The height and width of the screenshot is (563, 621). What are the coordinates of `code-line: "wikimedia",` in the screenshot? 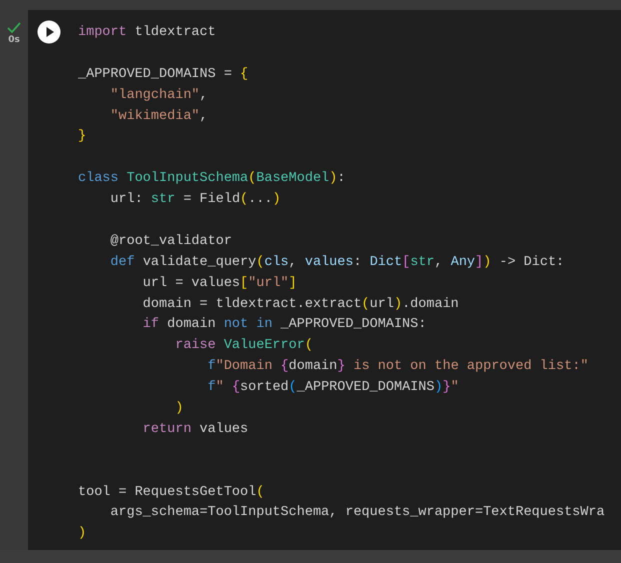 It's located at (159, 117).